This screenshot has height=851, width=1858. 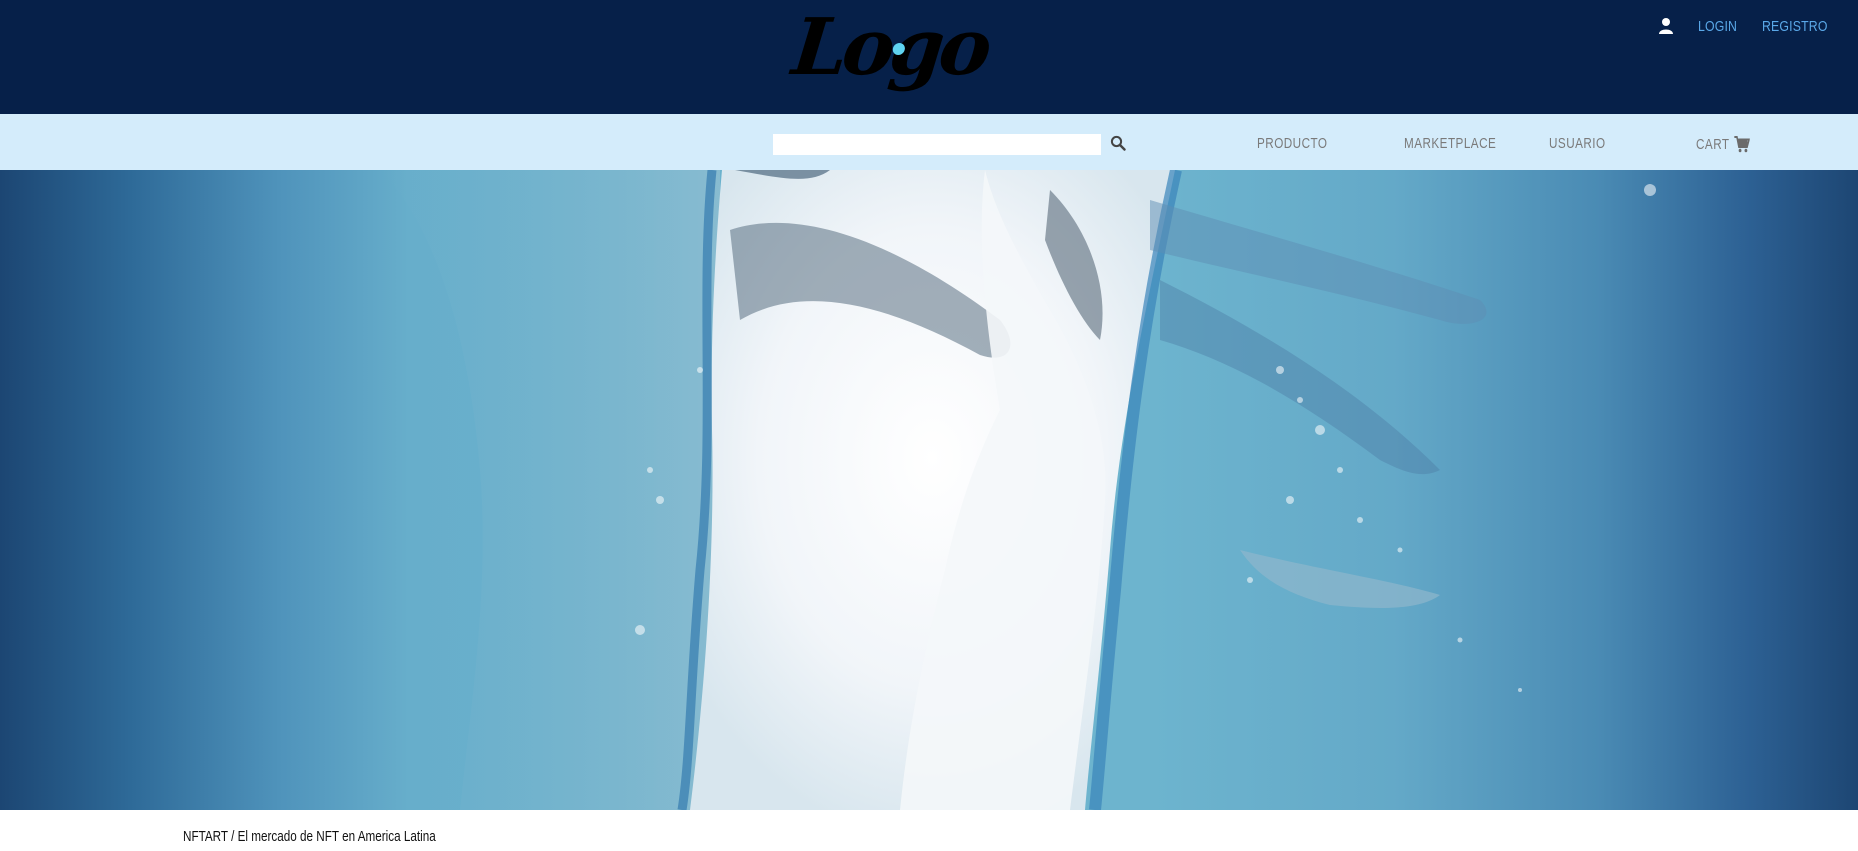 What do you see at coordinates (1717, 26) in the screenshot?
I see `login-link: LOGIN` at bounding box center [1717, 26].